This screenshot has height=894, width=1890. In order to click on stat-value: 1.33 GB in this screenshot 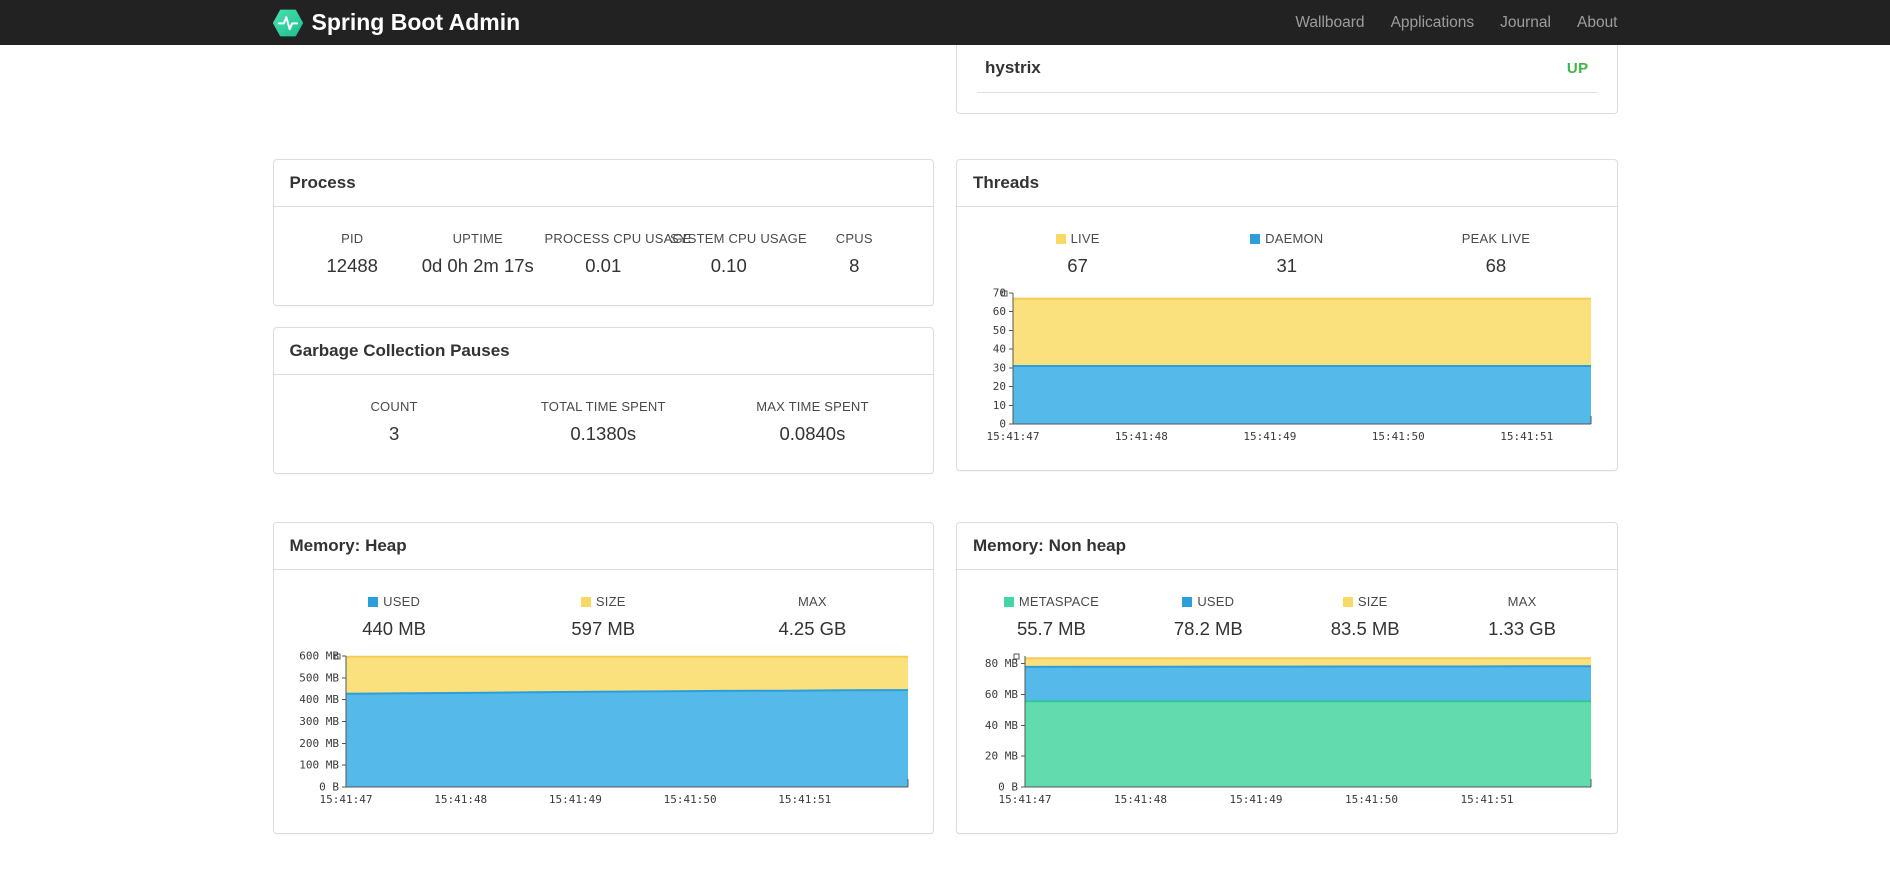, I will do `click(1522, 628)`.